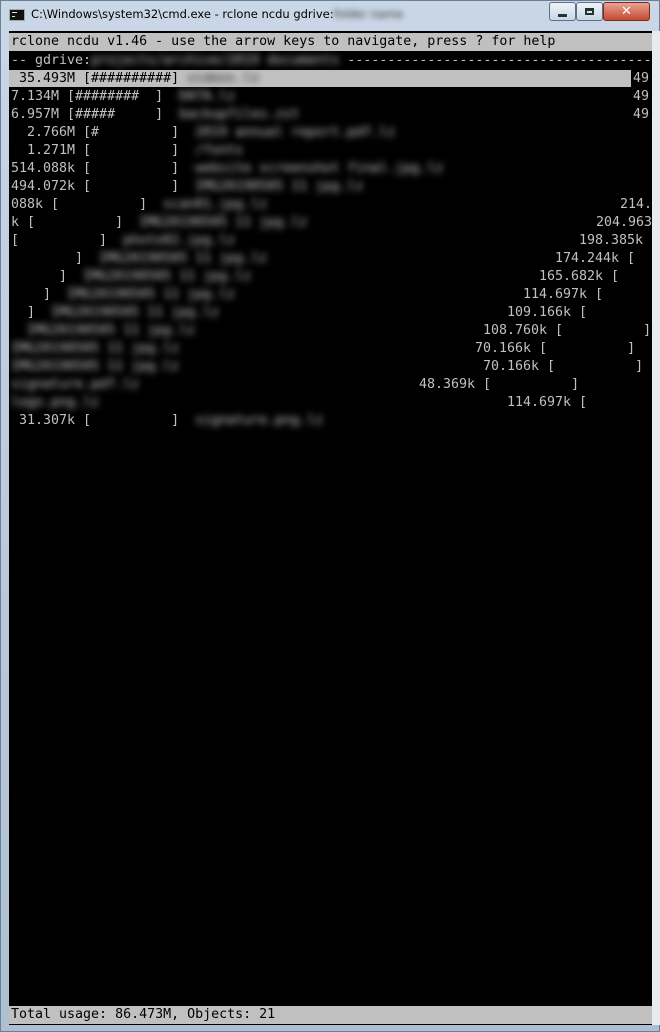 This screenshot has width=660, height=1032. I want to click on list-item: 088k [ ] scan01.jpg.lz, so click(139, 204).